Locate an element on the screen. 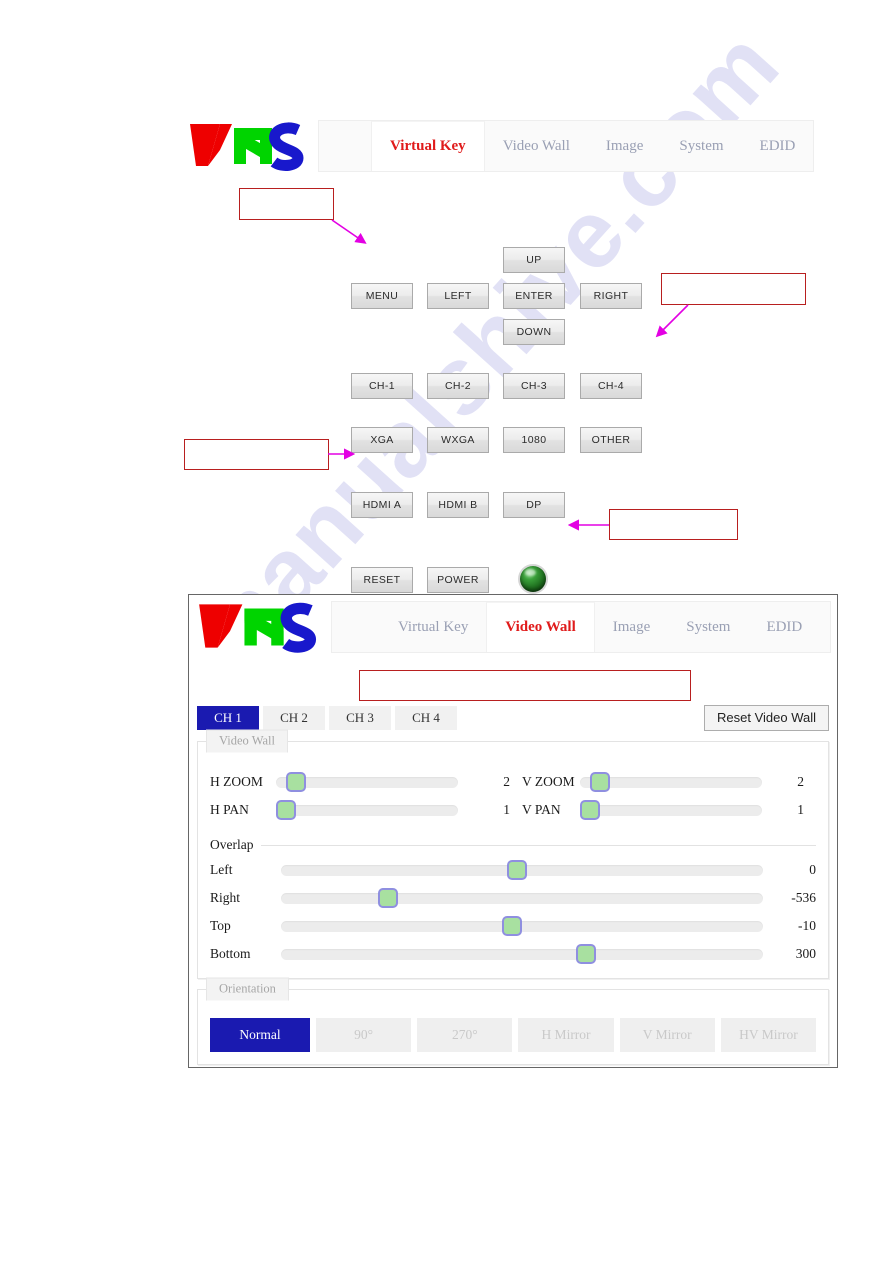 The image size is (893, 1263). tab-image-2: Image is located at coordinates (631, 627).